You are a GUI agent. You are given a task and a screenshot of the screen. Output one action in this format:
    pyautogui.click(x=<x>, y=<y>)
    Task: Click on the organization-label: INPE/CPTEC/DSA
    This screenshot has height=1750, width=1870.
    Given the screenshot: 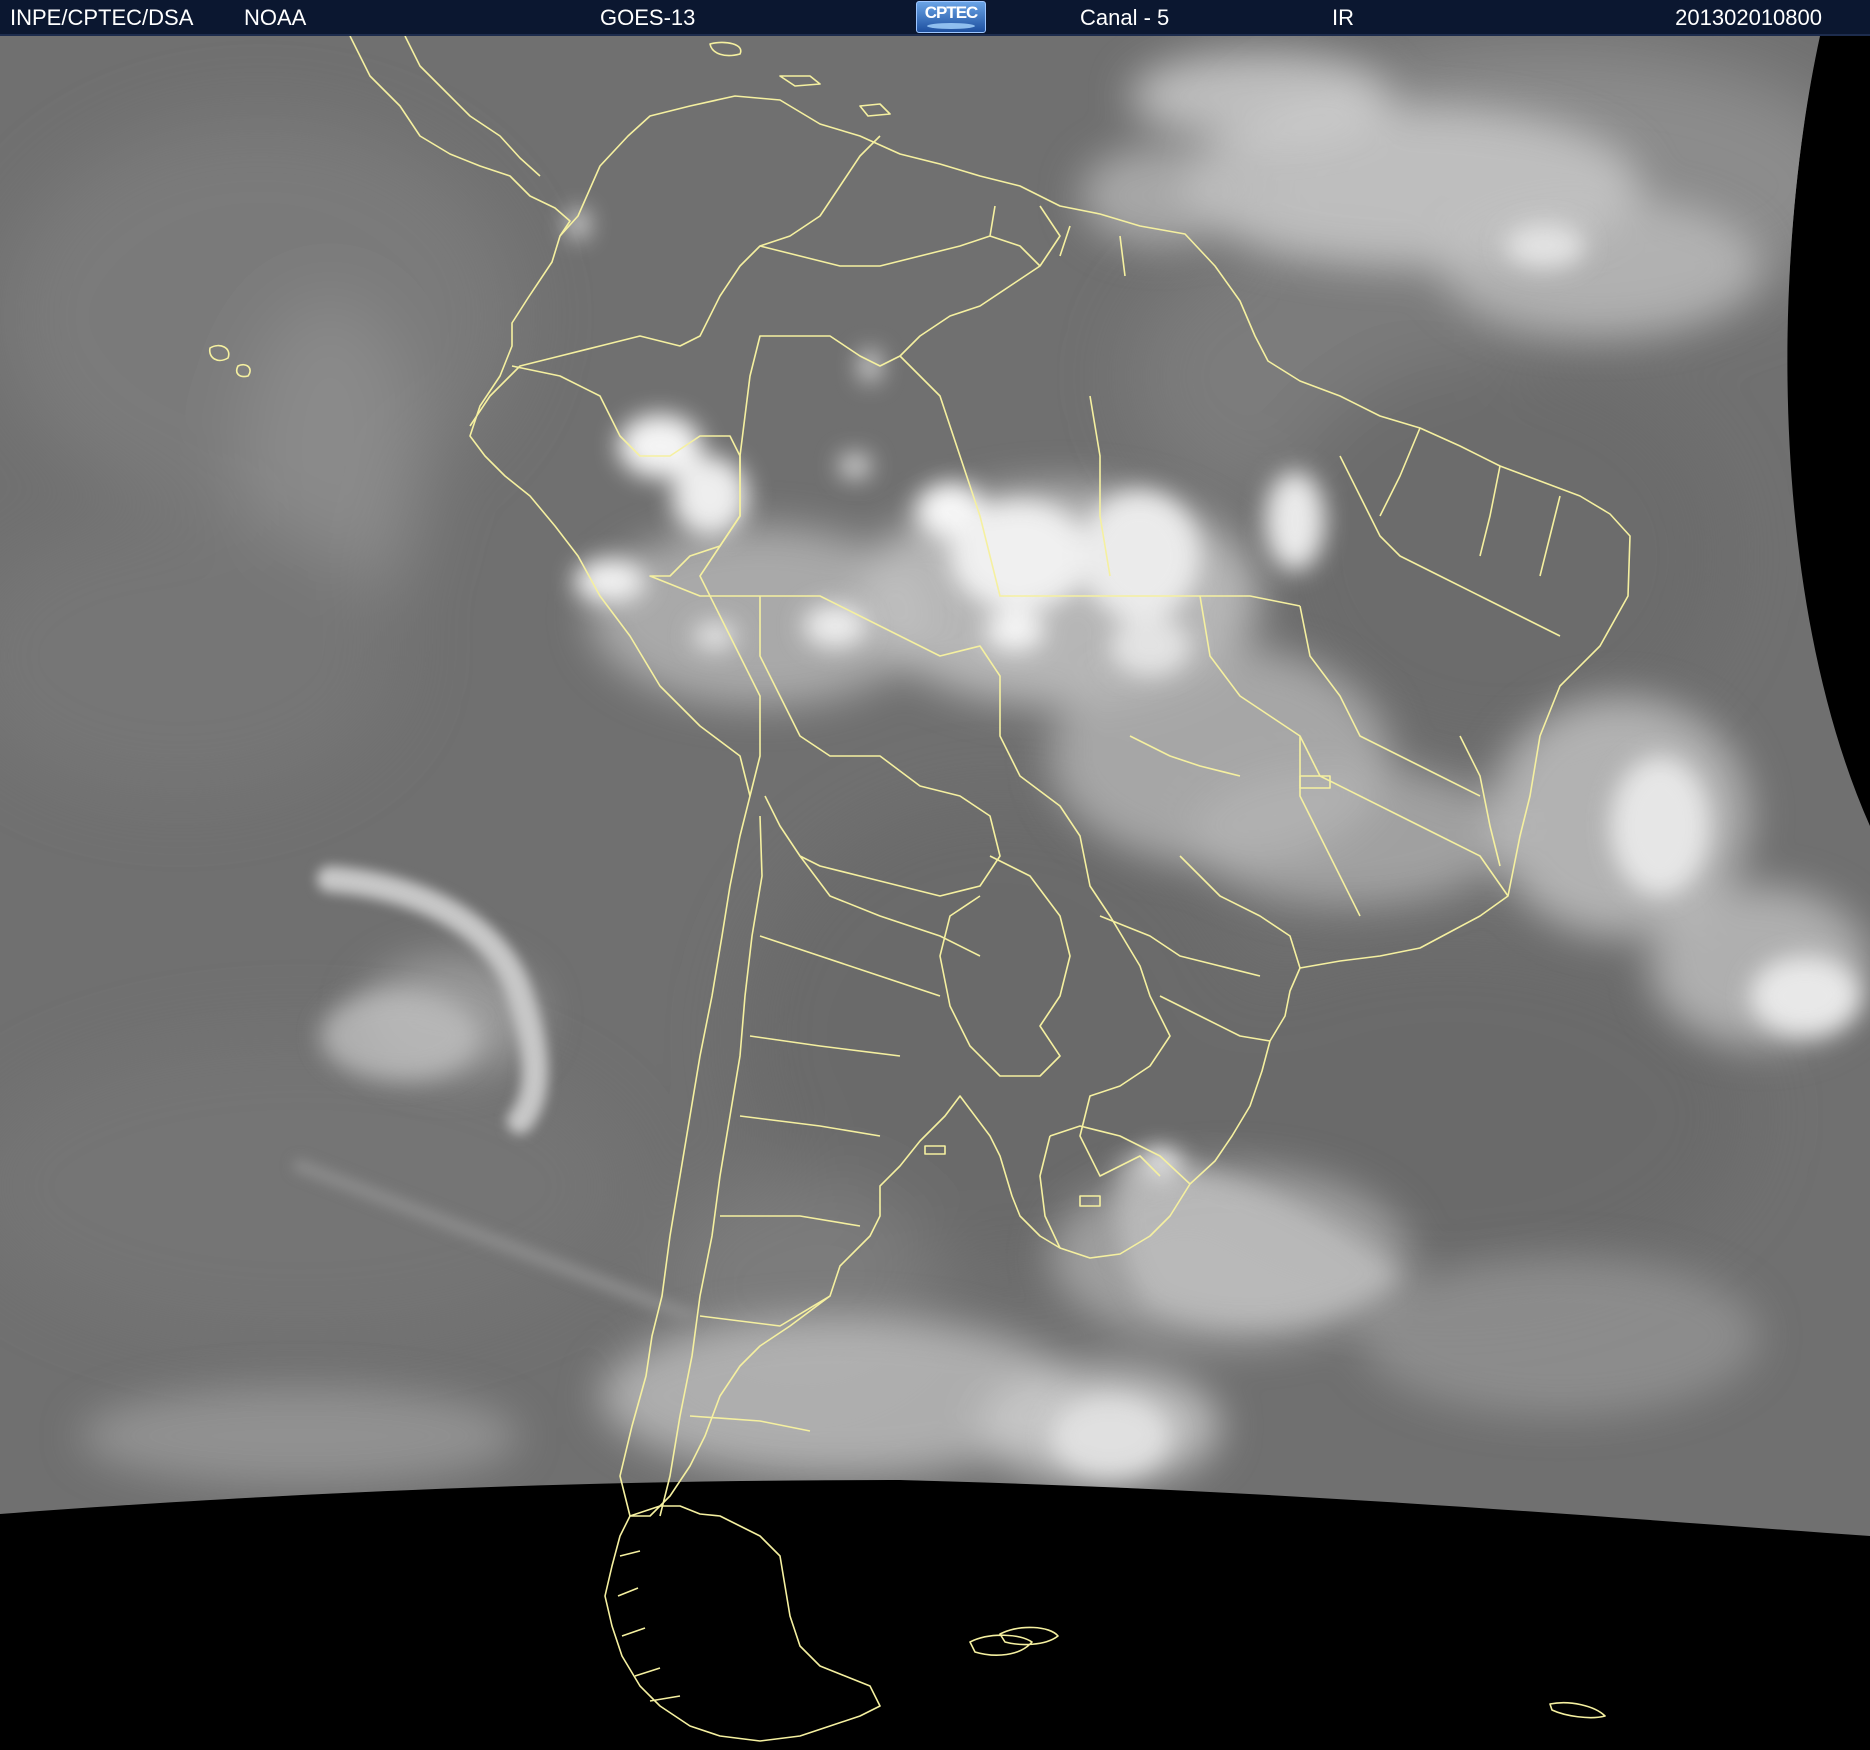 What is the action you would take?
    pyautogui.click(x=102, y=17)
    